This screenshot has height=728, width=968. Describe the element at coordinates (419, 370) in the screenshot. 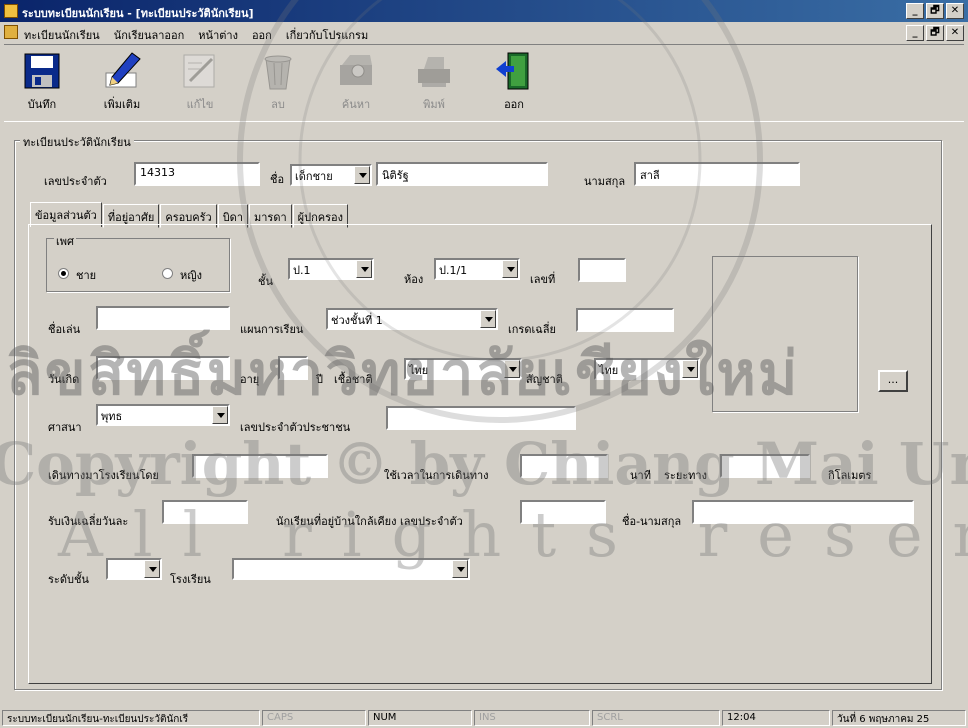

I see `race-value: ไทย` at that location.